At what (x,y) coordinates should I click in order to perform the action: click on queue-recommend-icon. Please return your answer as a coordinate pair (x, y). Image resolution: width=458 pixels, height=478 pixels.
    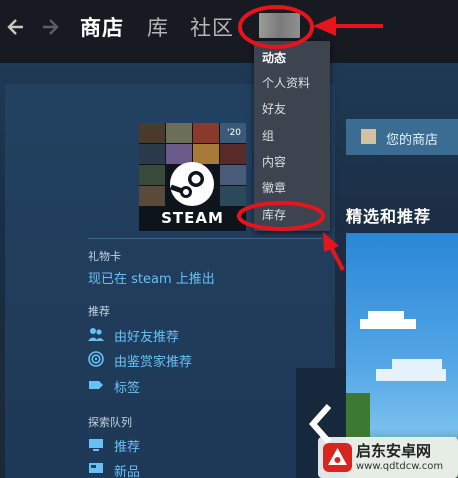
    Looking at the image, I should click on (96, 444).